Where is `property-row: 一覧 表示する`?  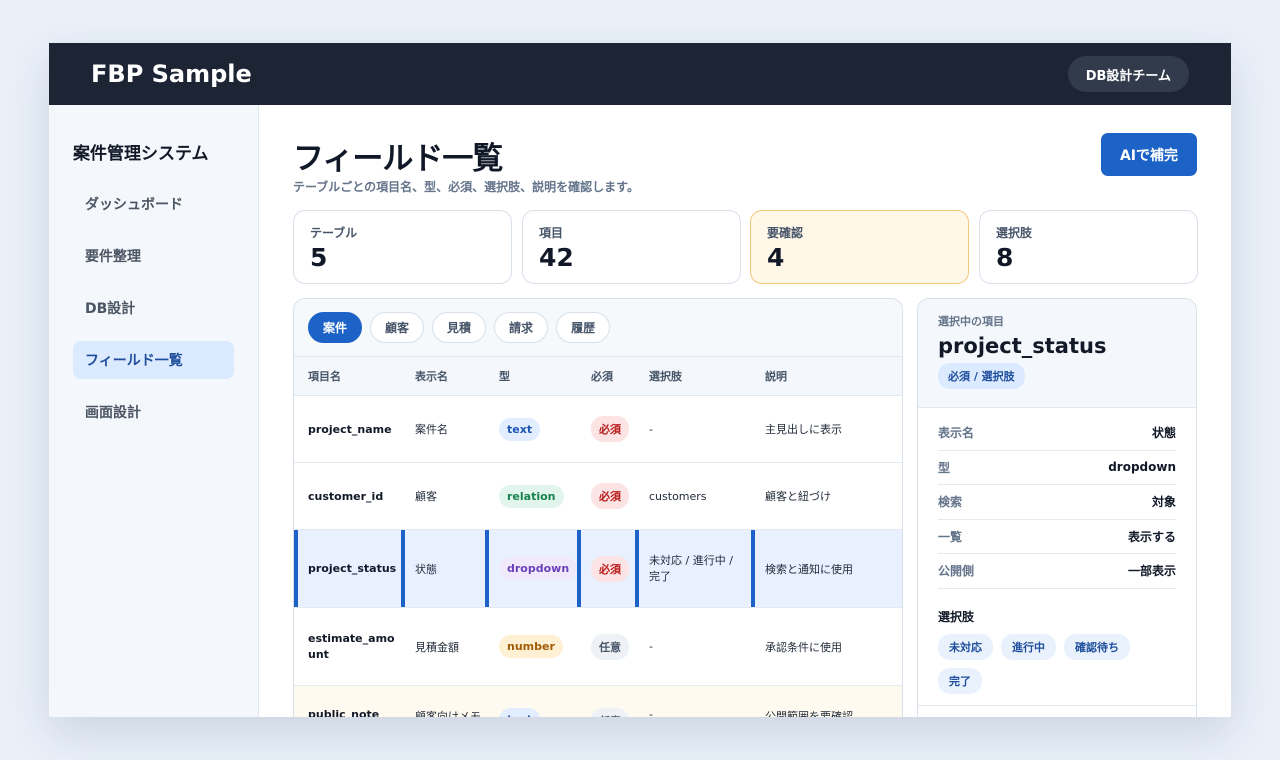 property-row: 一覧 表示する is located at coordinates (1057, 537).